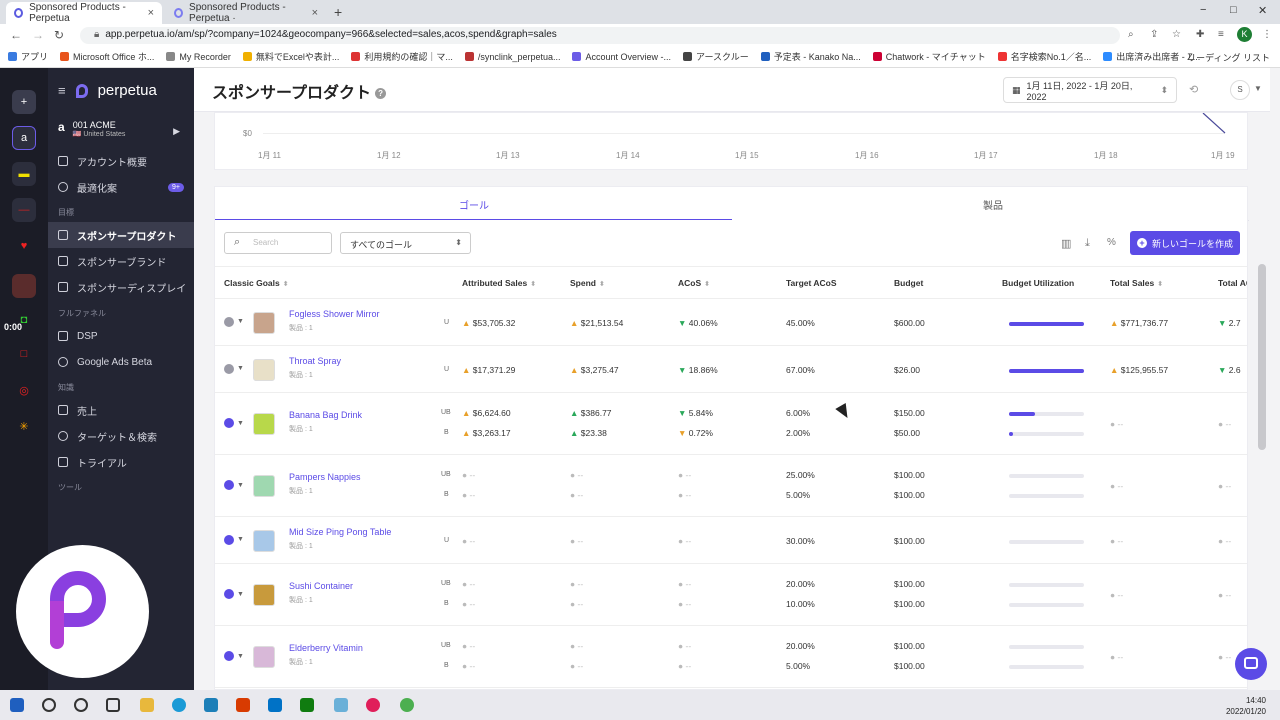  What do you see at coordinates (121, 287) in the screenshot?
I see `sidebar-item-sponsored-display: スポンサーディスプレイ` at bounding box center [121, 287].